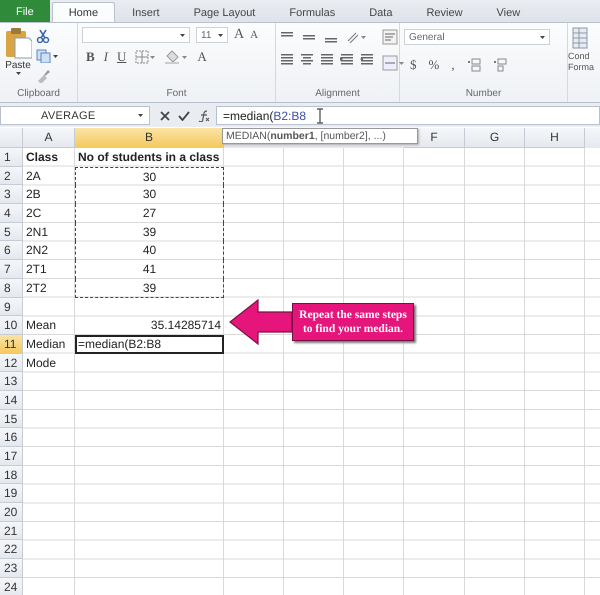 The width and height of the screenshot is (600, 595). Describe the element at coordinates (149, 344) in the screenshot. I see `active-cell: =median(B2:B8` at that location.